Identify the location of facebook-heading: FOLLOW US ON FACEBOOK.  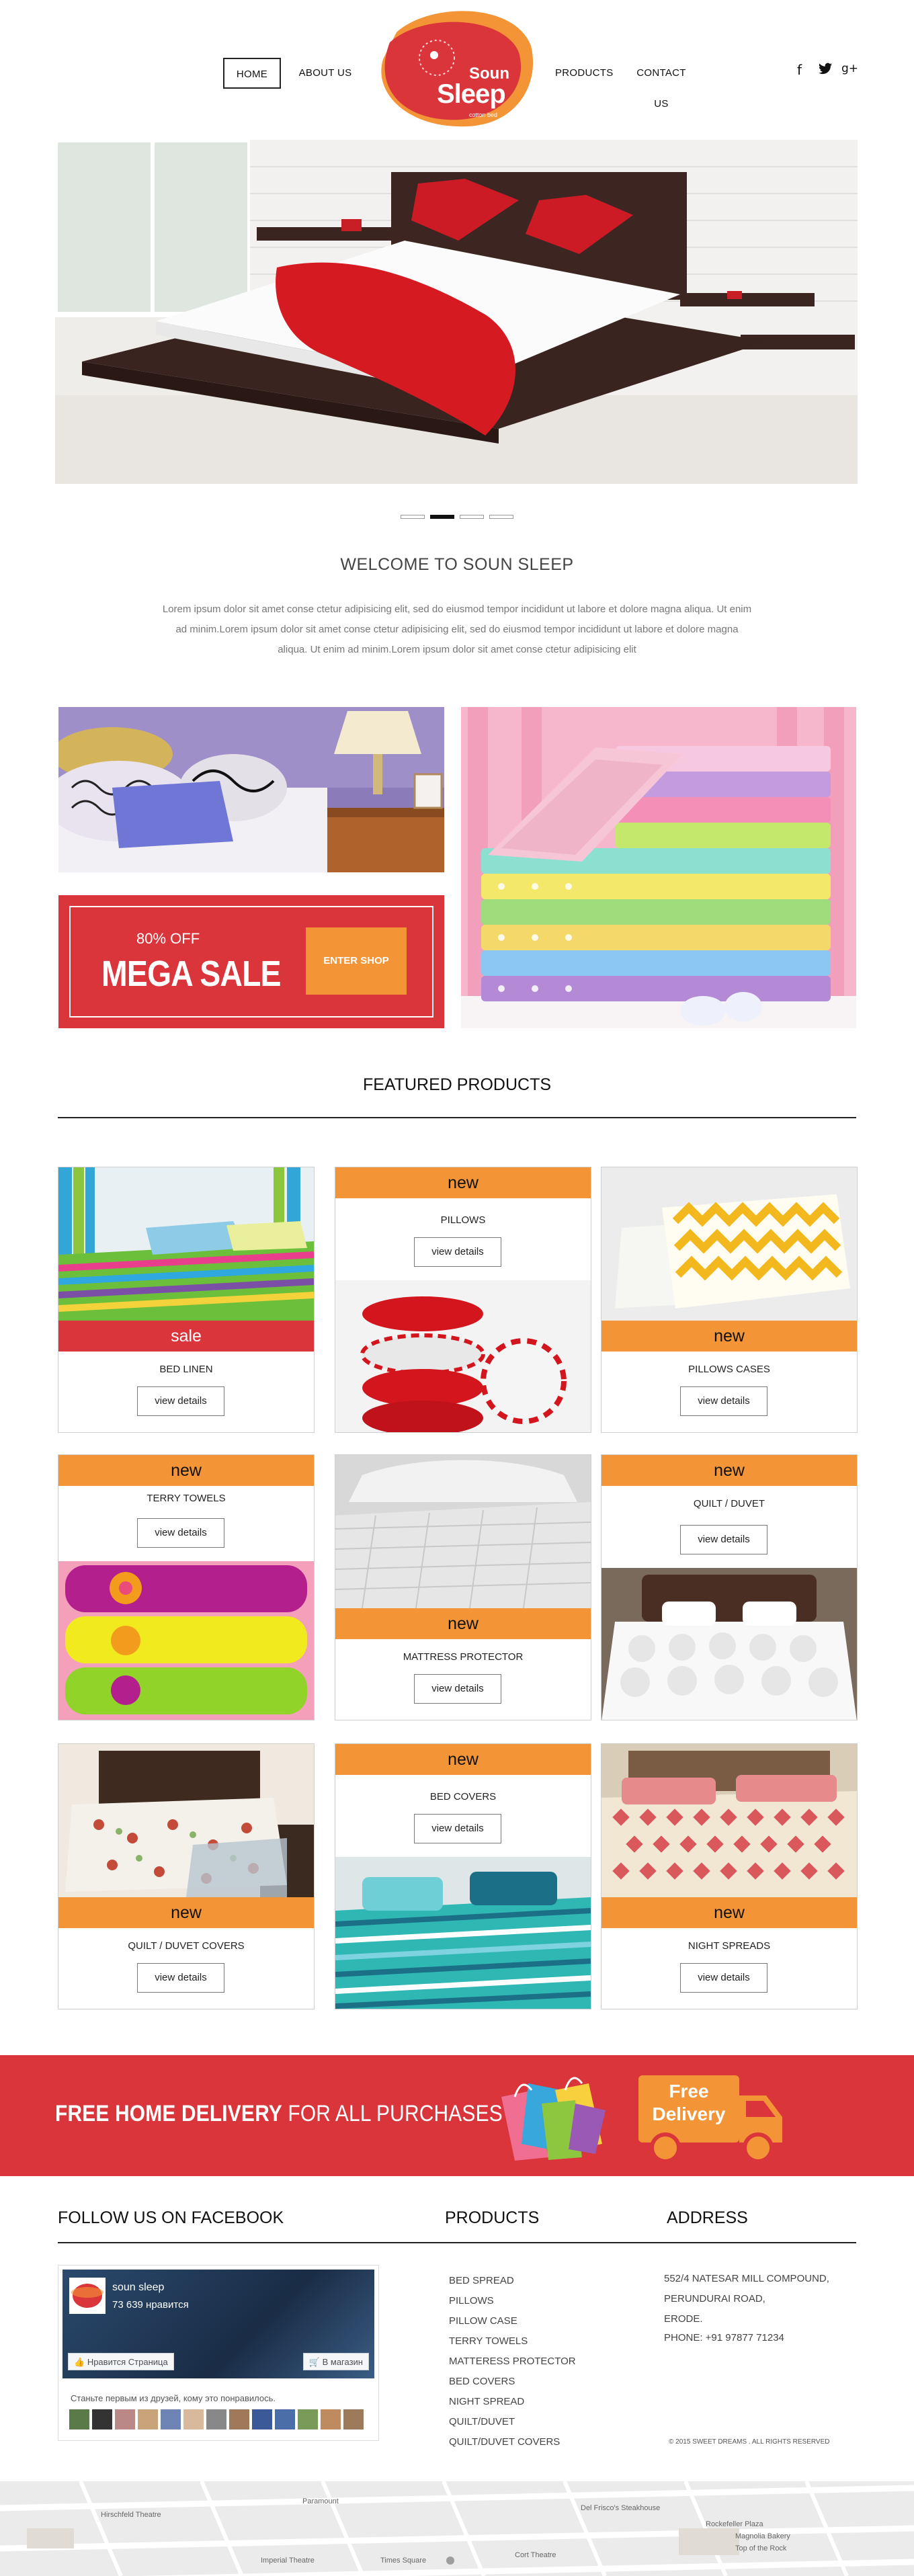
(171, 2217).